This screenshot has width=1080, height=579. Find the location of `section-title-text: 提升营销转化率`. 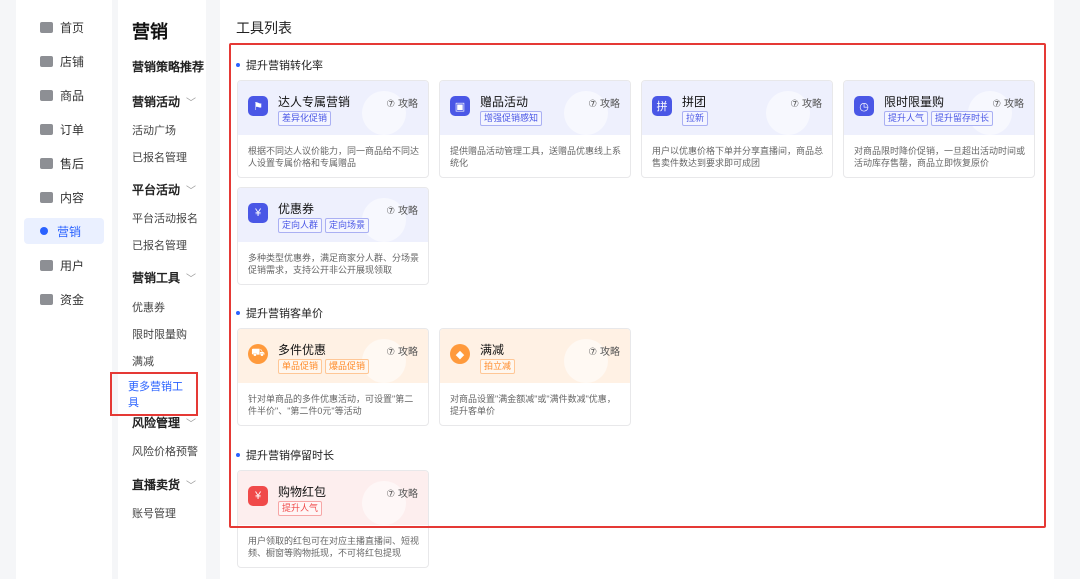

section-title-text: 提升营销转化率 is located at coordinates (284, 66).